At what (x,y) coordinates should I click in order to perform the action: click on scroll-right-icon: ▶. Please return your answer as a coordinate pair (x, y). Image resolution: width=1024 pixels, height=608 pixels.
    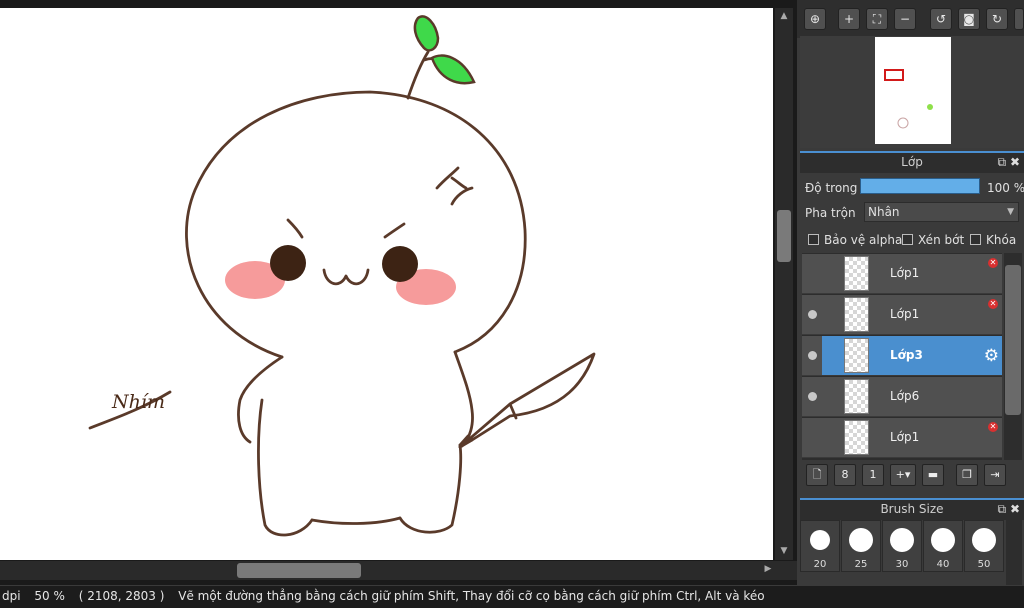
    Looking at the image, I should click on (768, 570).